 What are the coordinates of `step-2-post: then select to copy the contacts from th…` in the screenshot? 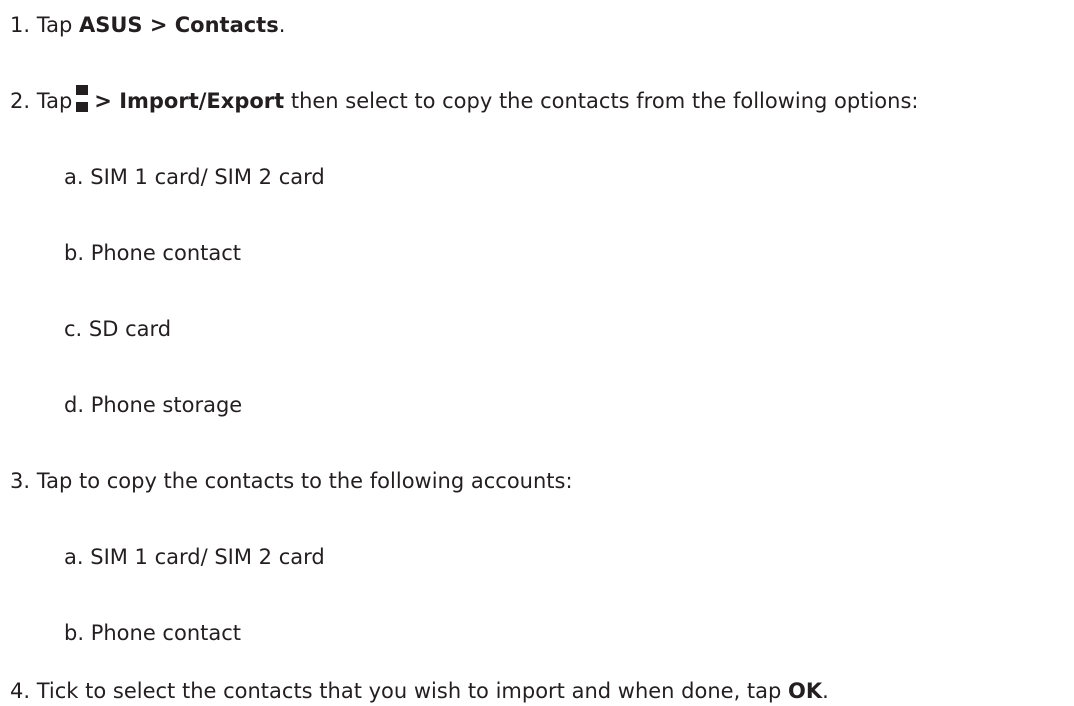 It's located at (601, 101).